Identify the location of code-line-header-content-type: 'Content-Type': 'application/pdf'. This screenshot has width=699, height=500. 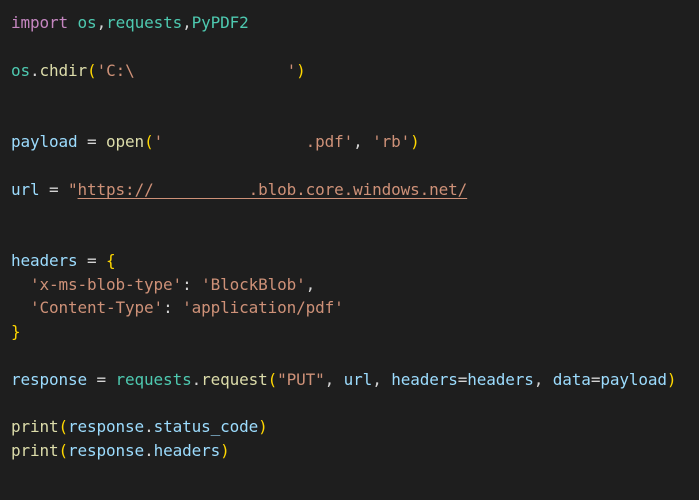
(177, 308).